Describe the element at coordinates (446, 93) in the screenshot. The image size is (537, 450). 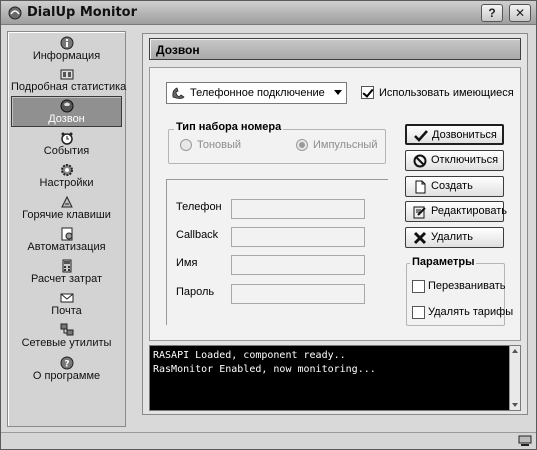
I see `use-existing-label: Использовать имеющиеся` at that location.